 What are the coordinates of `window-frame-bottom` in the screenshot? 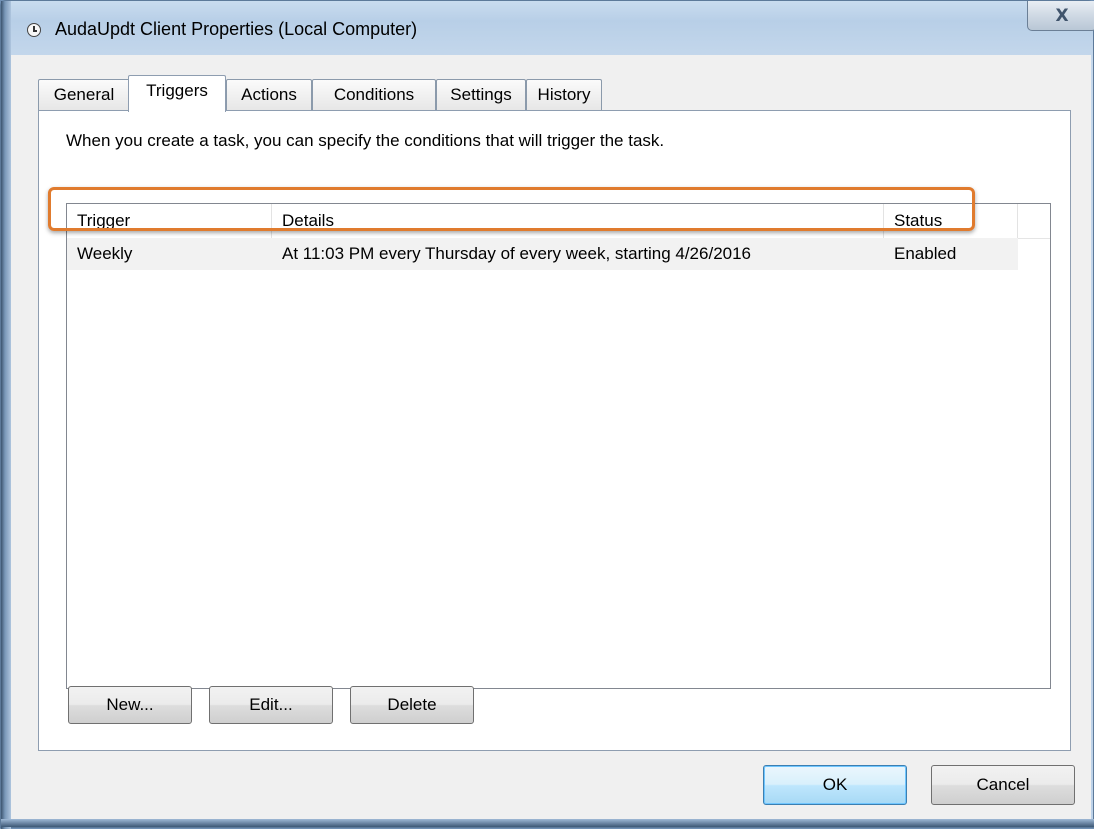 It's located at (547, 823).